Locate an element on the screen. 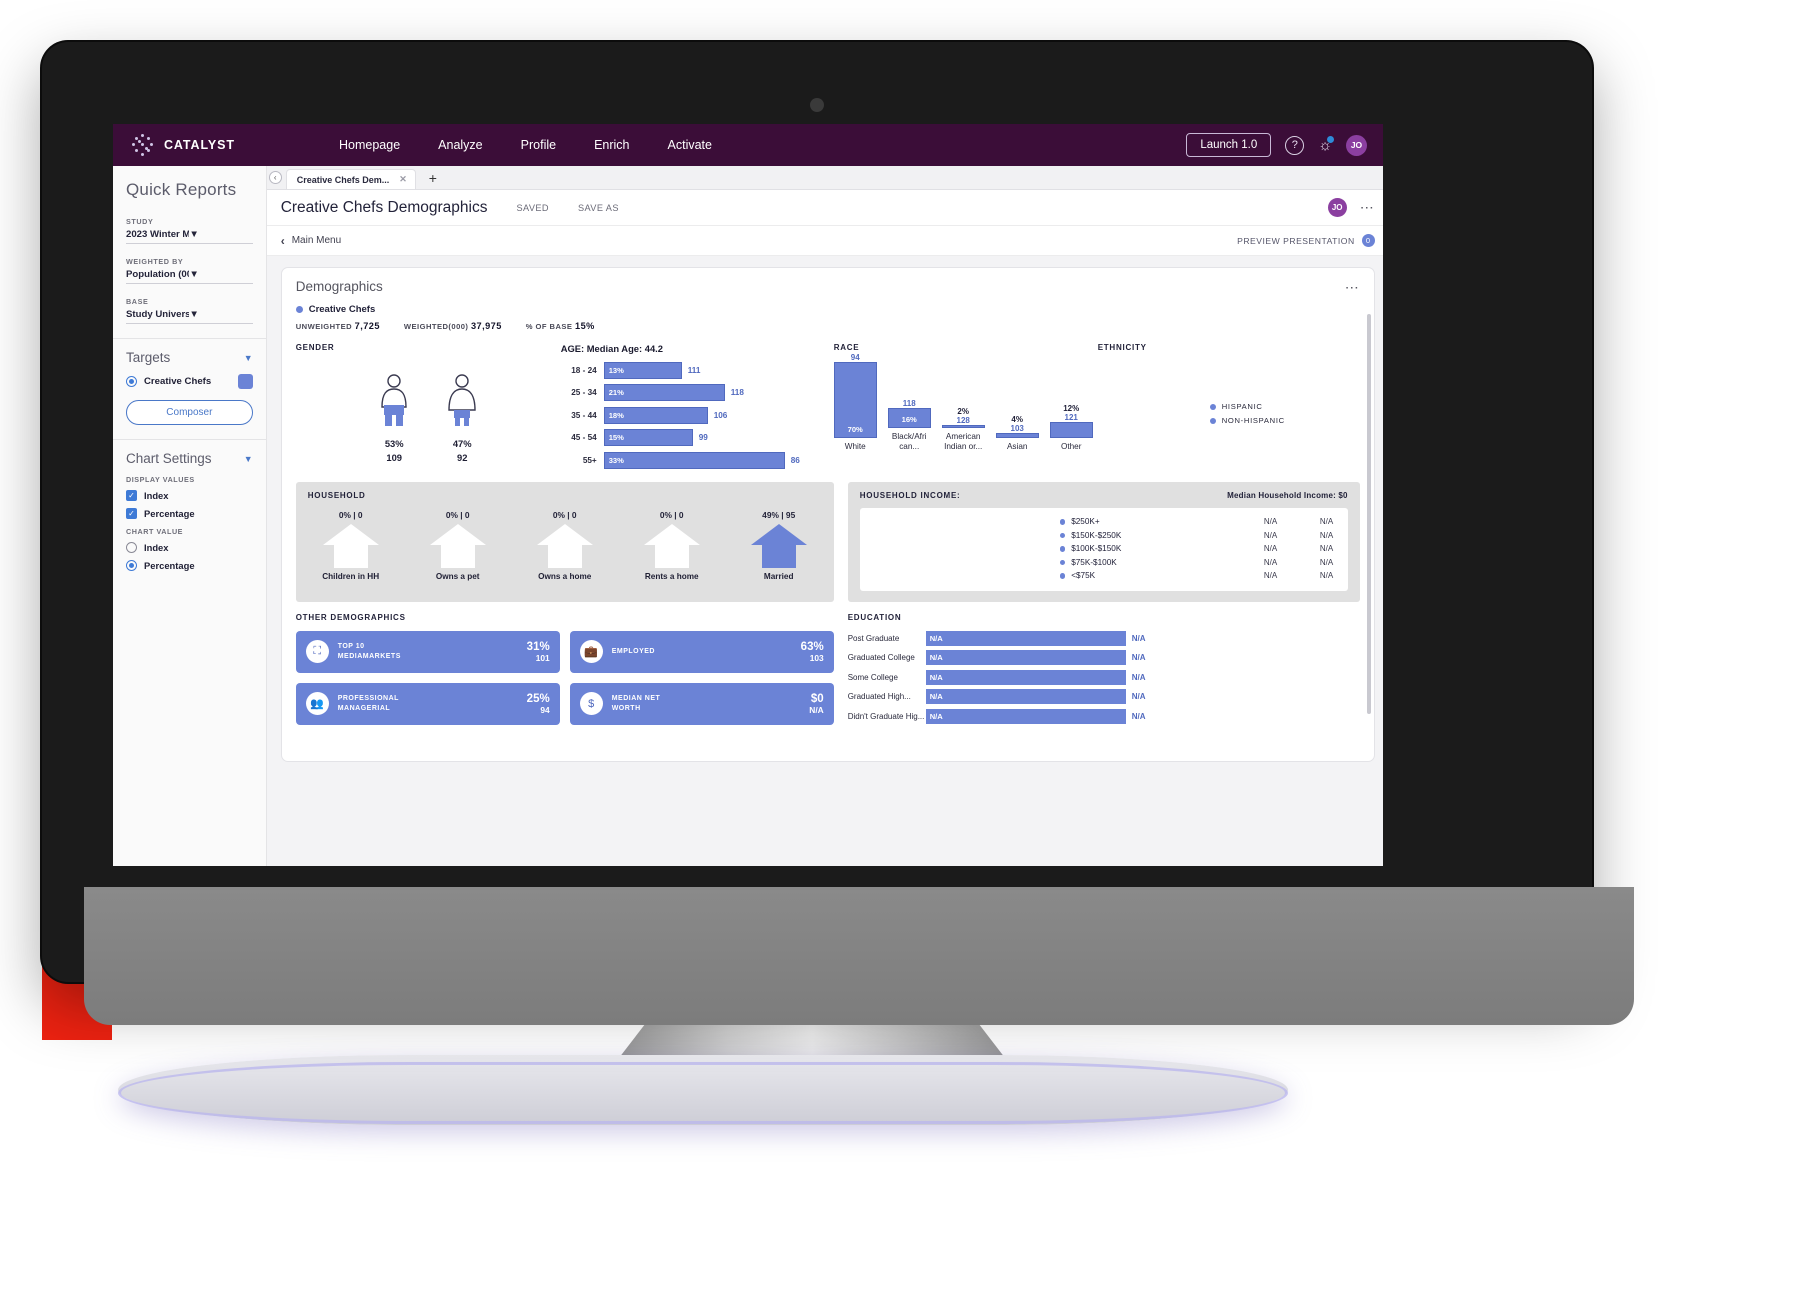 This screenshot has width=1818, height=1309. age-bar: 13% is located at coordinates (642, 370).